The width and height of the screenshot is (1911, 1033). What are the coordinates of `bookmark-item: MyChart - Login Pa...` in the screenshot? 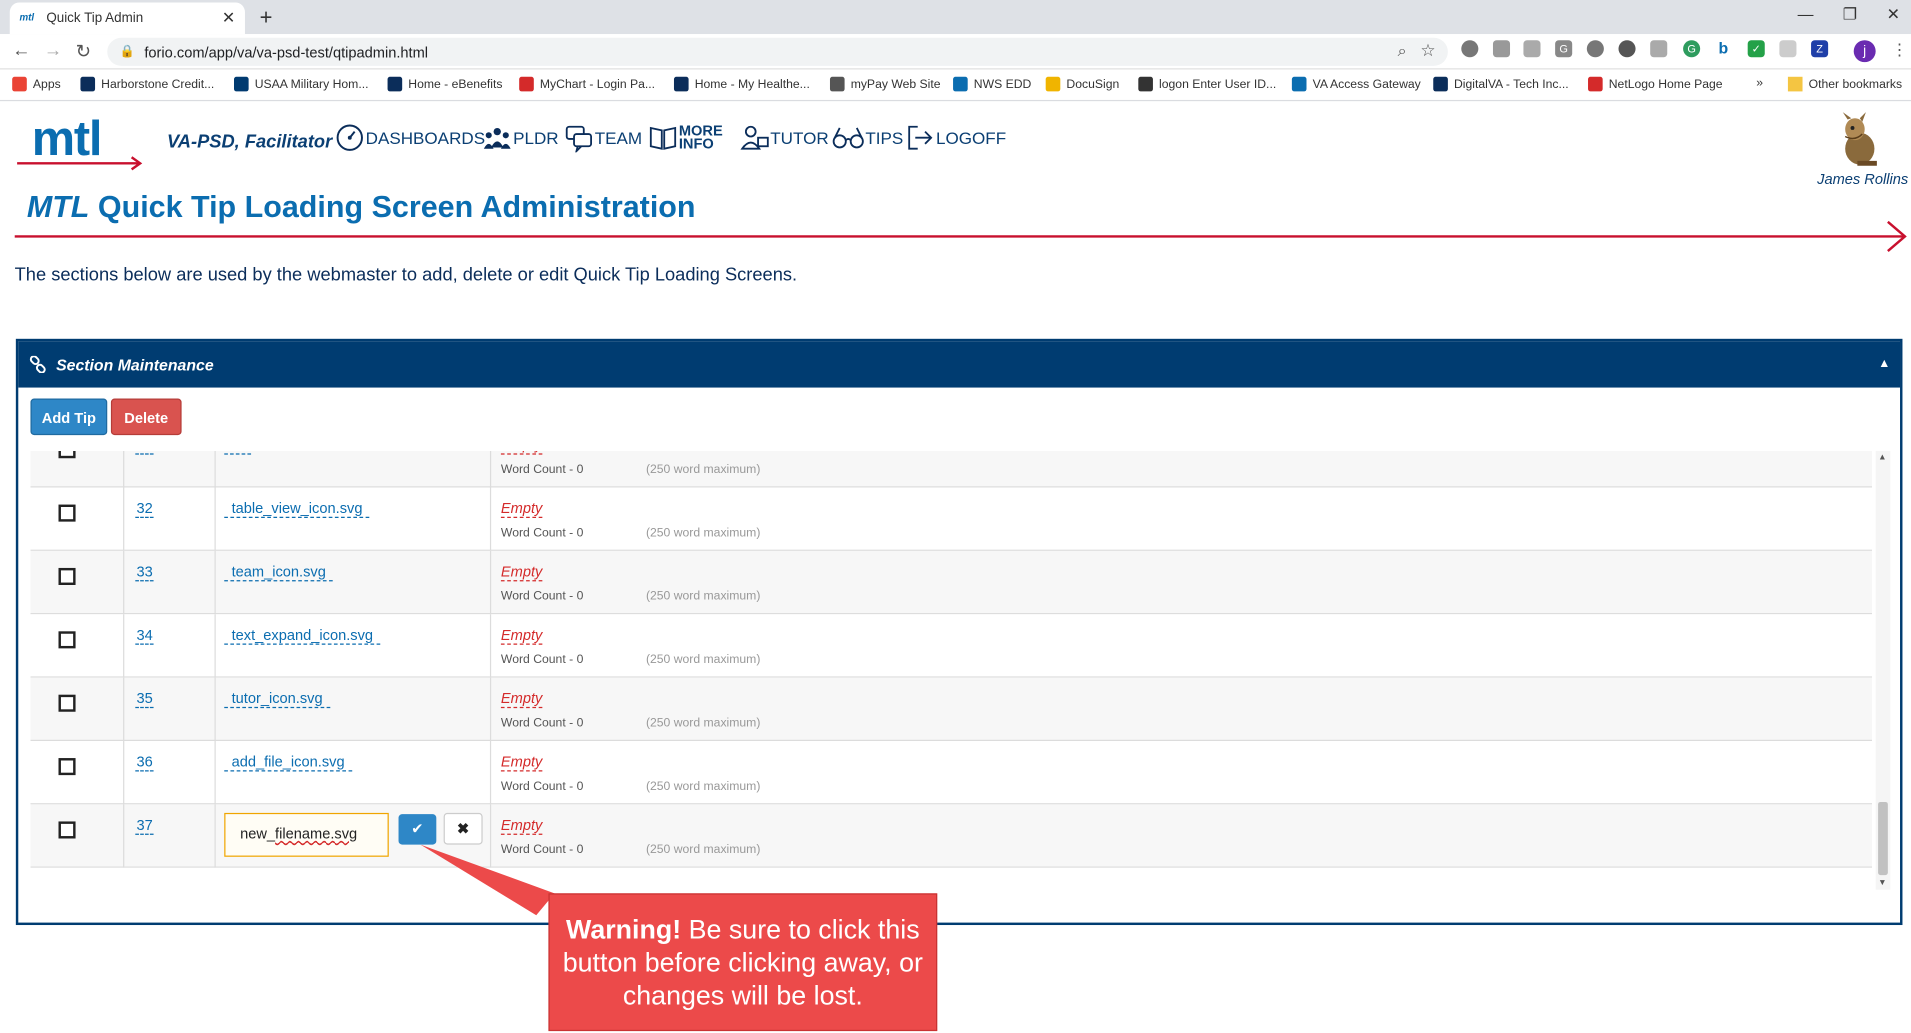 It's located at (587, 84).